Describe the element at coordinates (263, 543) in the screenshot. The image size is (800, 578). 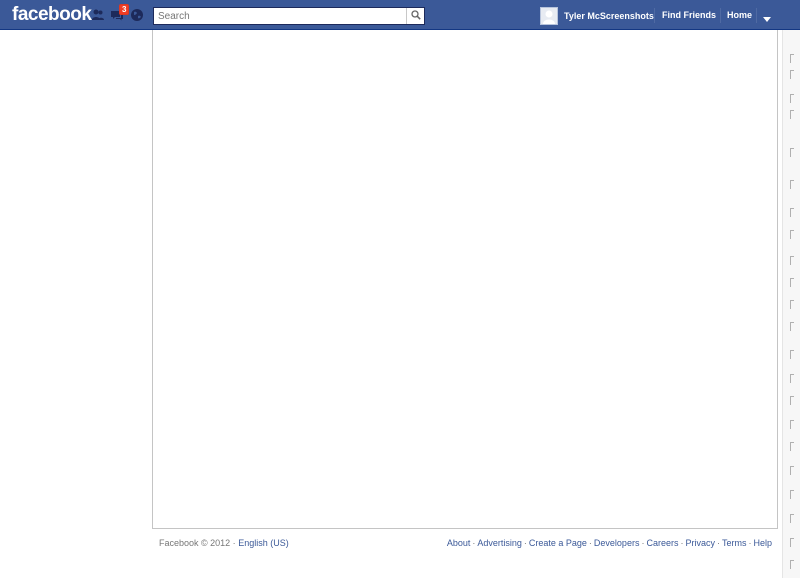
I see `language-link: English (US)` at that location.